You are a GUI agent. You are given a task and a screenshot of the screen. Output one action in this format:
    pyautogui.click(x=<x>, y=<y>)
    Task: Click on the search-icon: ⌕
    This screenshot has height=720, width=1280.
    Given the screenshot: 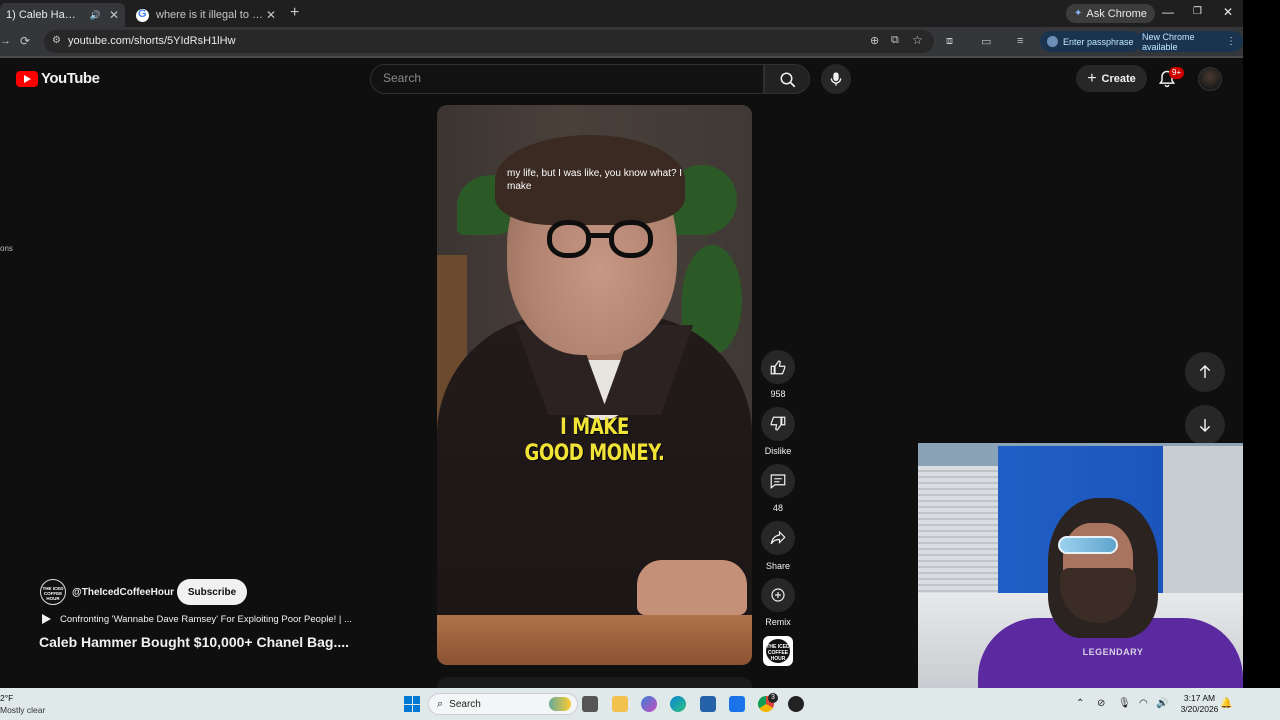 What is the action you would take?
    pyautogui.click(x=440, y=703)
    